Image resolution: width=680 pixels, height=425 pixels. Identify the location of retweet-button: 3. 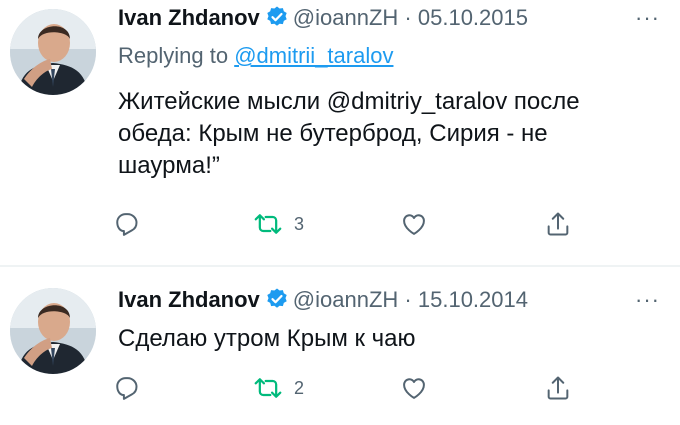
(279, 224).